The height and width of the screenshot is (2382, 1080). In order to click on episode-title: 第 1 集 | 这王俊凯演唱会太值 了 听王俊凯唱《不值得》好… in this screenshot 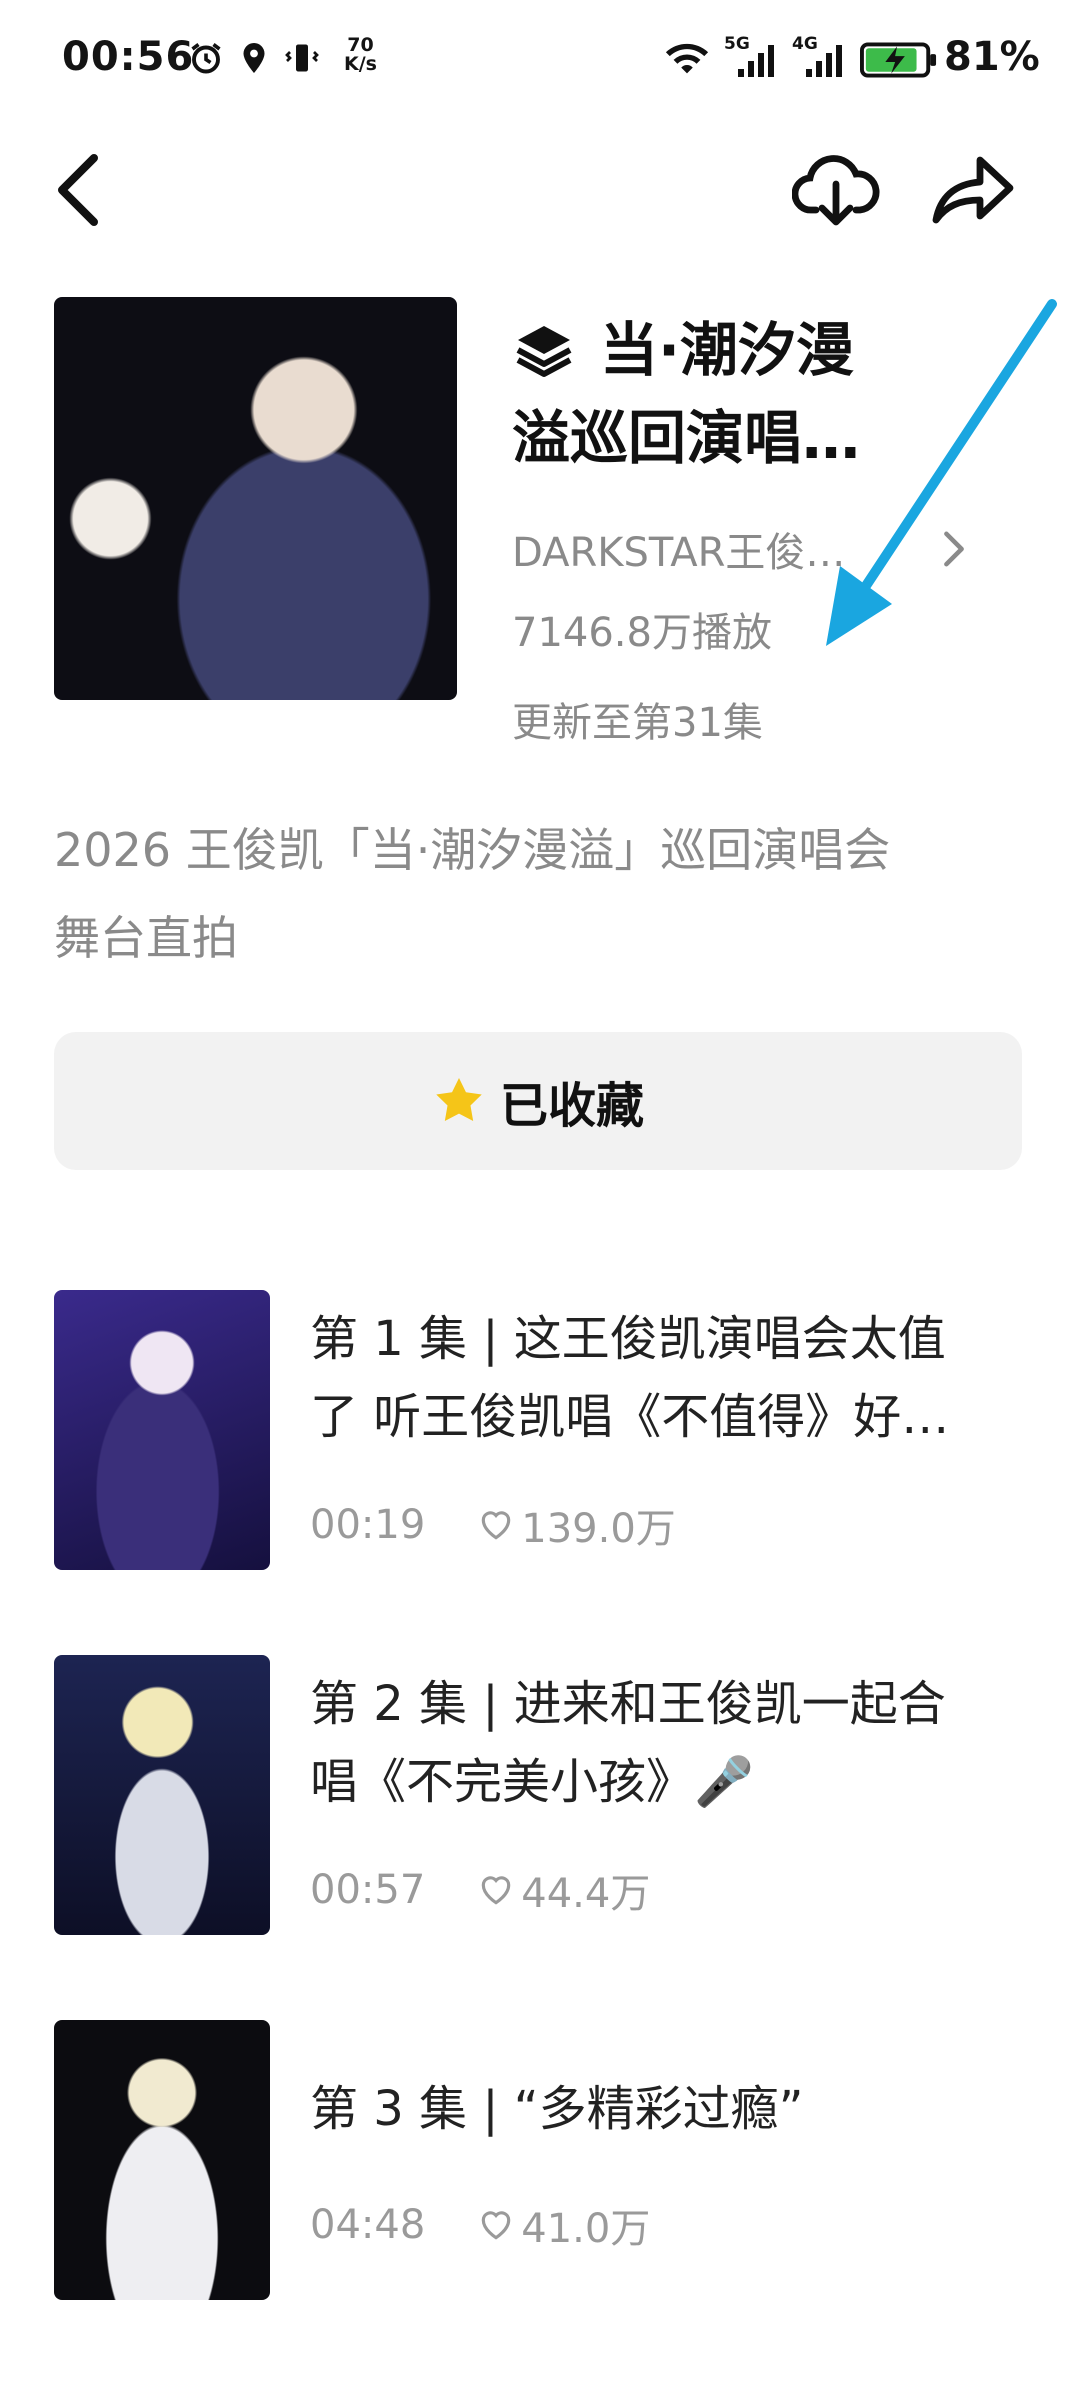, I will do `click(660, 1378)`.